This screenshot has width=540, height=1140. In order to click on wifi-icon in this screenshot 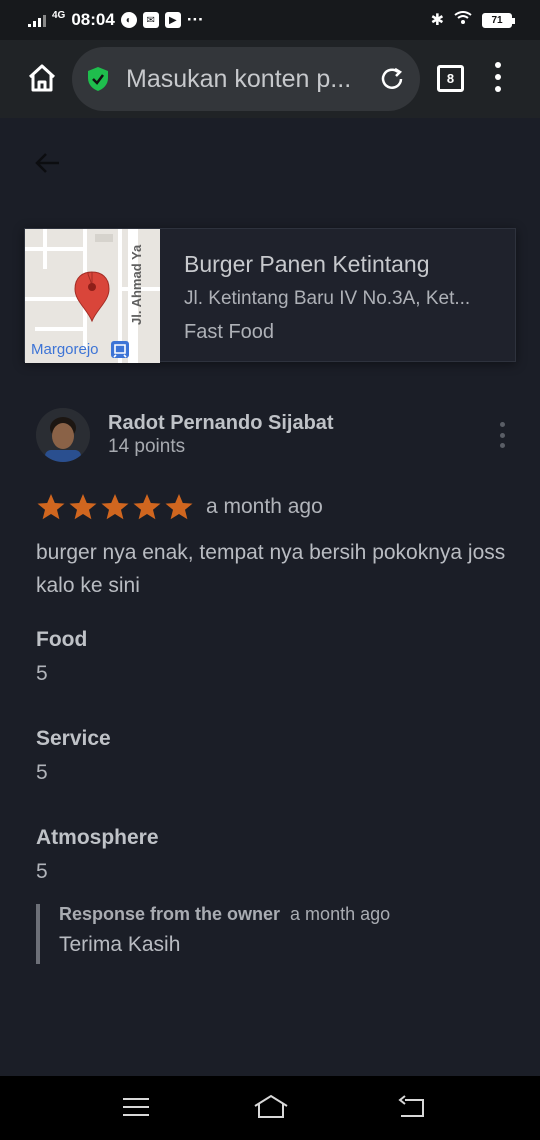, I will do `click(463, 20)`.